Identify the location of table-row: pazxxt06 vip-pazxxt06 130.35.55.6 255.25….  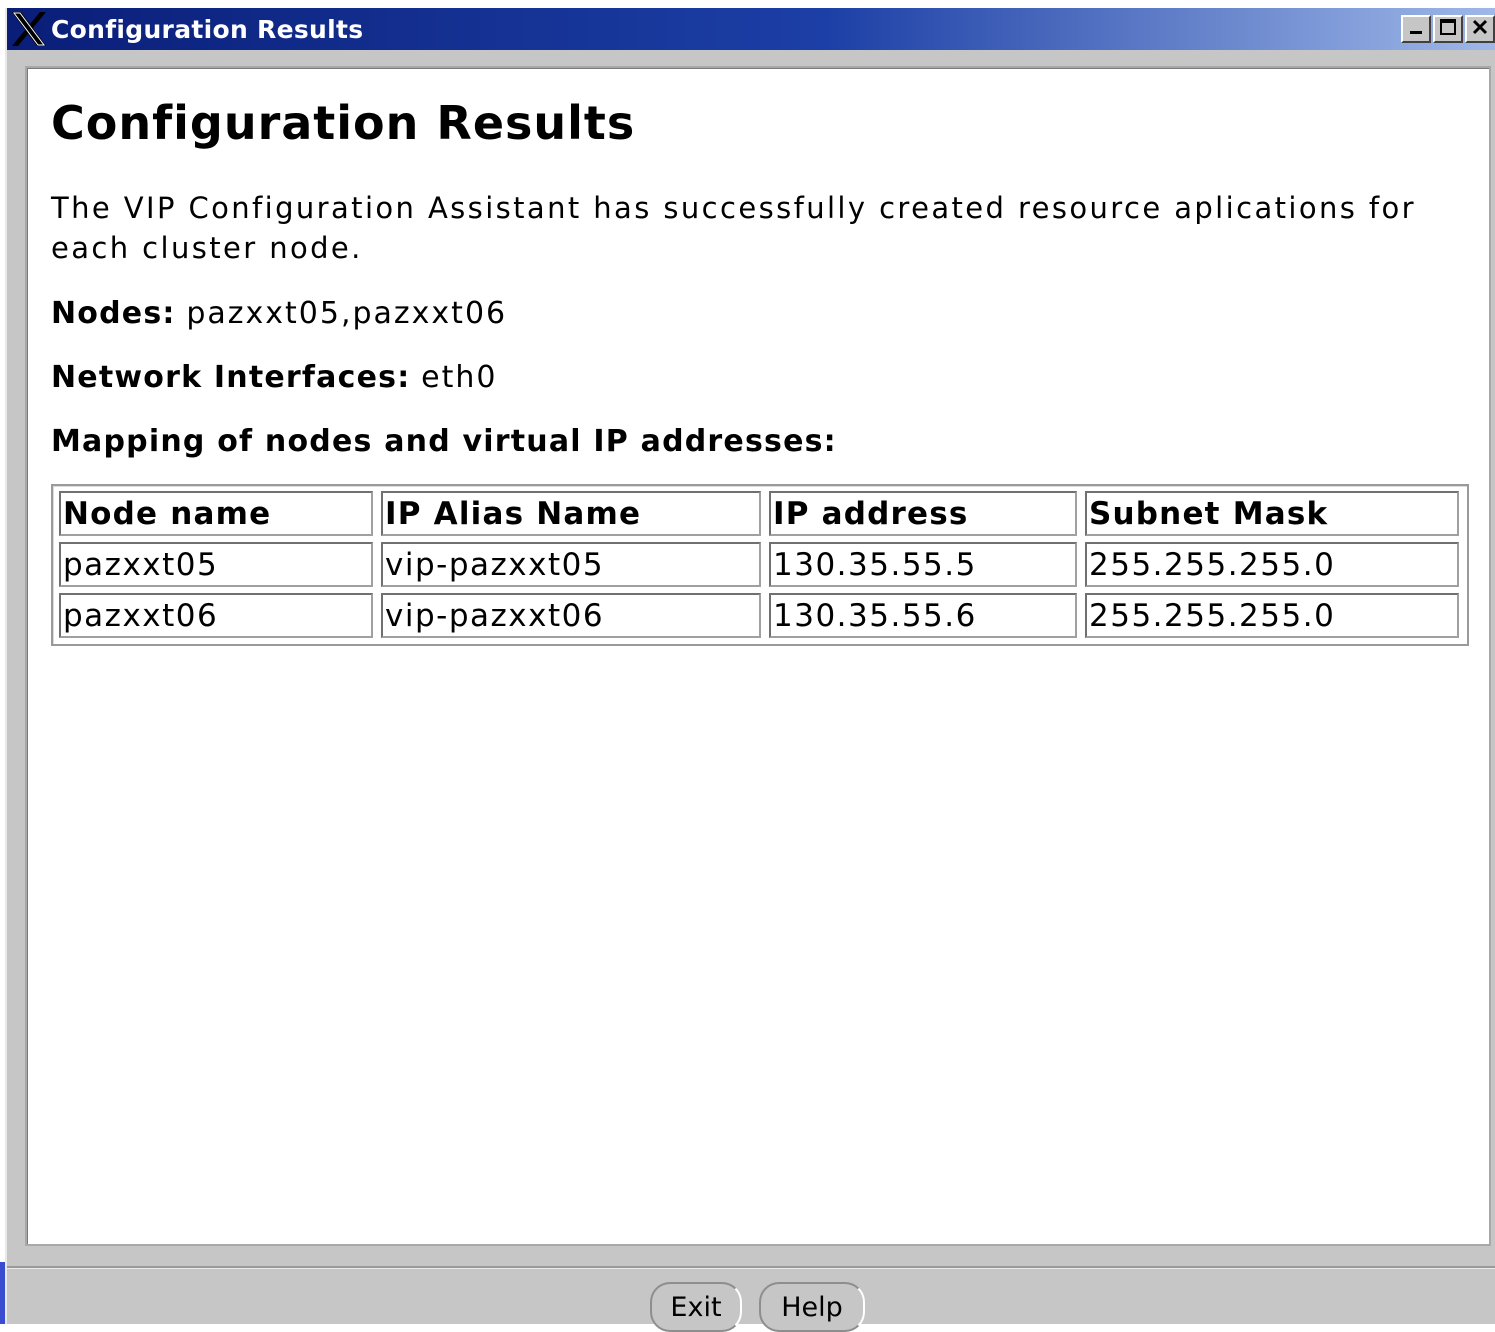
(759, 615).